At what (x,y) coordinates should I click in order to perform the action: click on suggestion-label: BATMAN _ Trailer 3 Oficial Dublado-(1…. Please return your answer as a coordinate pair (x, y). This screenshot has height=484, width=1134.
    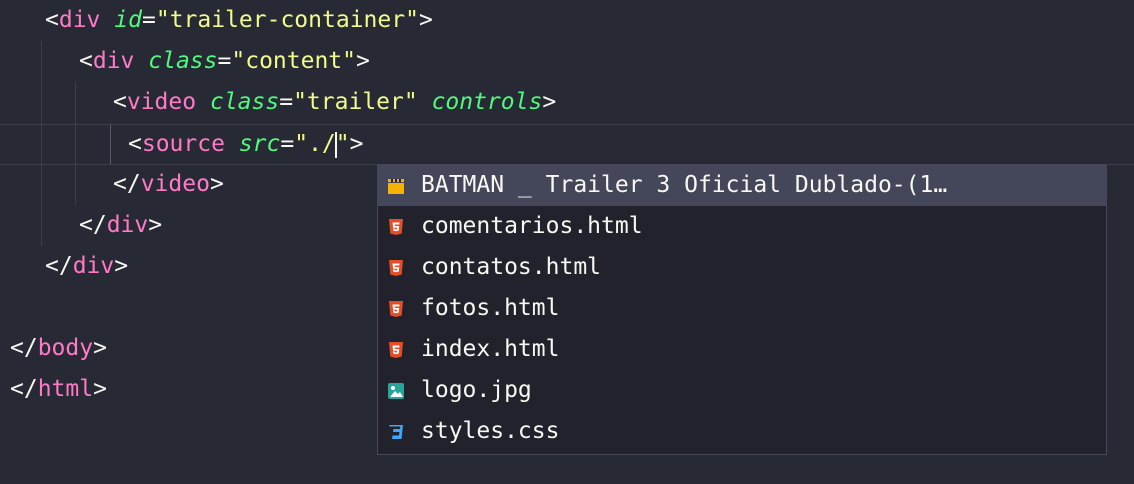
    Looking at the image, I should click on (684, 185).